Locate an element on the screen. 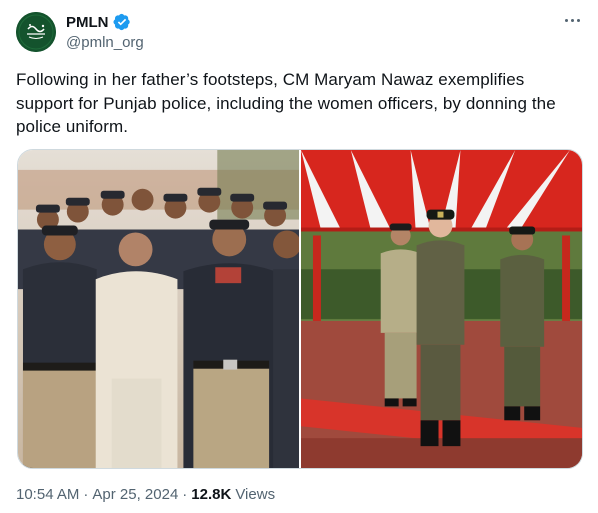 The height and width of the screenshot is (513, 598). tweet-meta: 10:54 AM · Apr 25, 2024 · 12.8K Views is located at coordinates (145, 494).